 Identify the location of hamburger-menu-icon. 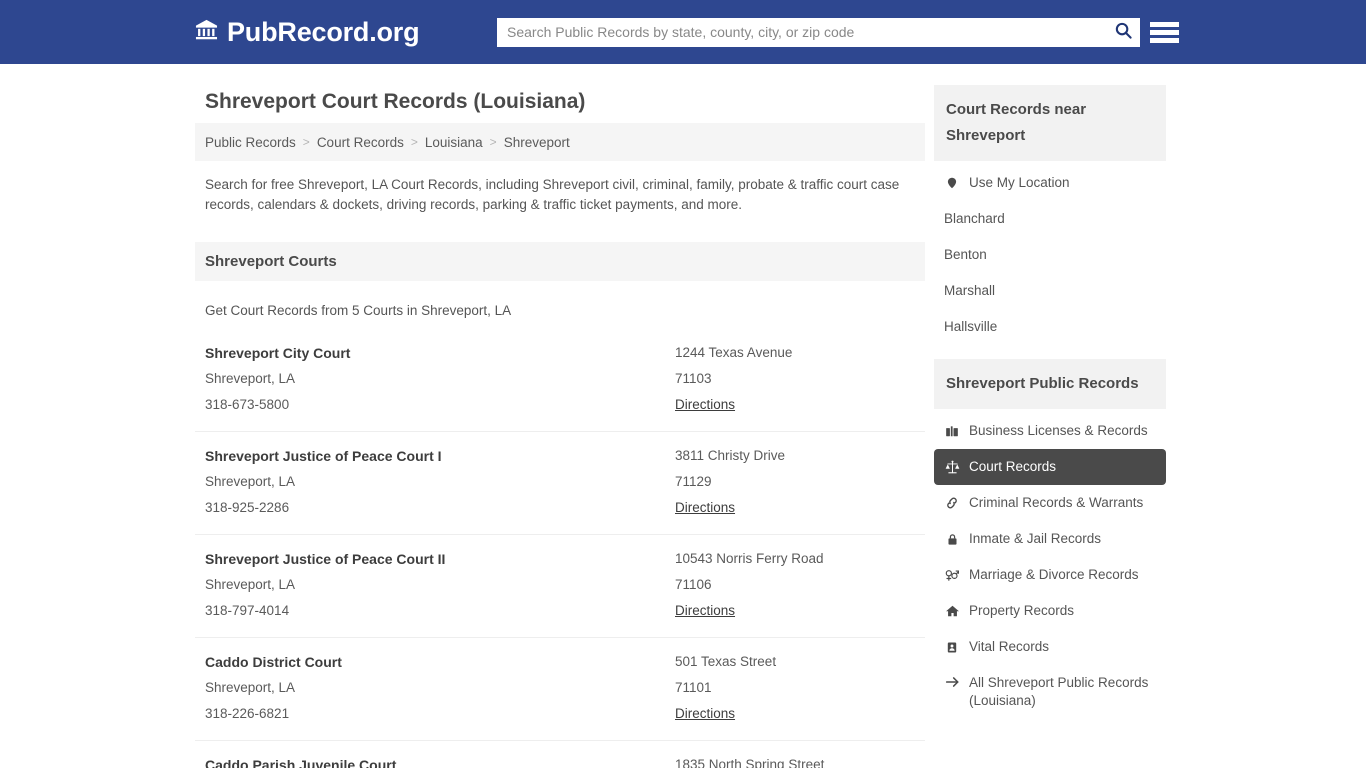
(1164, 32).